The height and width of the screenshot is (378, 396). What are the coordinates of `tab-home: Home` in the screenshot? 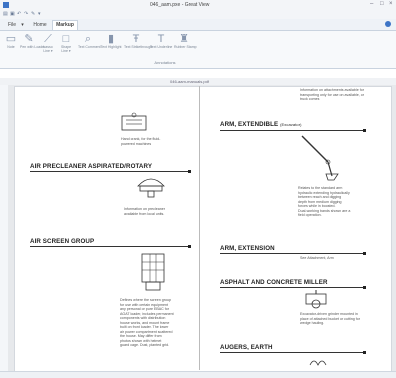 It's located at (40, 25).